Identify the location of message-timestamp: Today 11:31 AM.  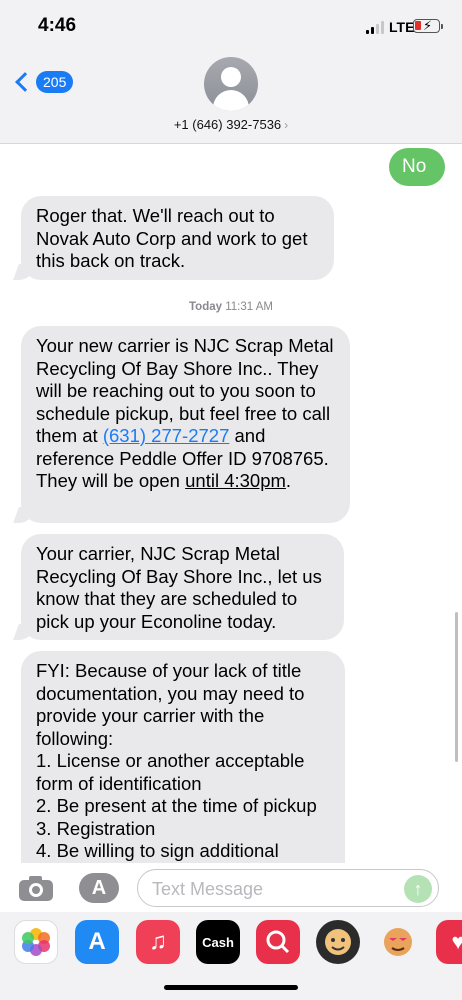
(231, 307).